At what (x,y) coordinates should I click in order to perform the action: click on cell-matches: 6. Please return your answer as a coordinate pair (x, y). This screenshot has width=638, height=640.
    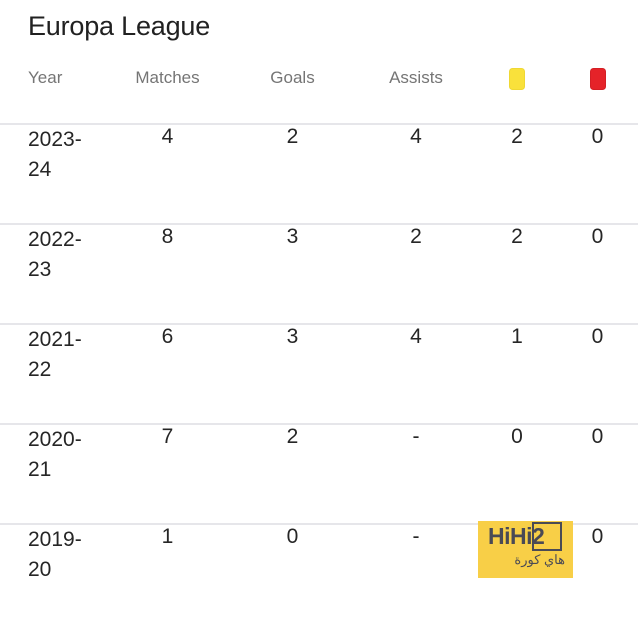
    Looking at the image, I should click on (167, 373).